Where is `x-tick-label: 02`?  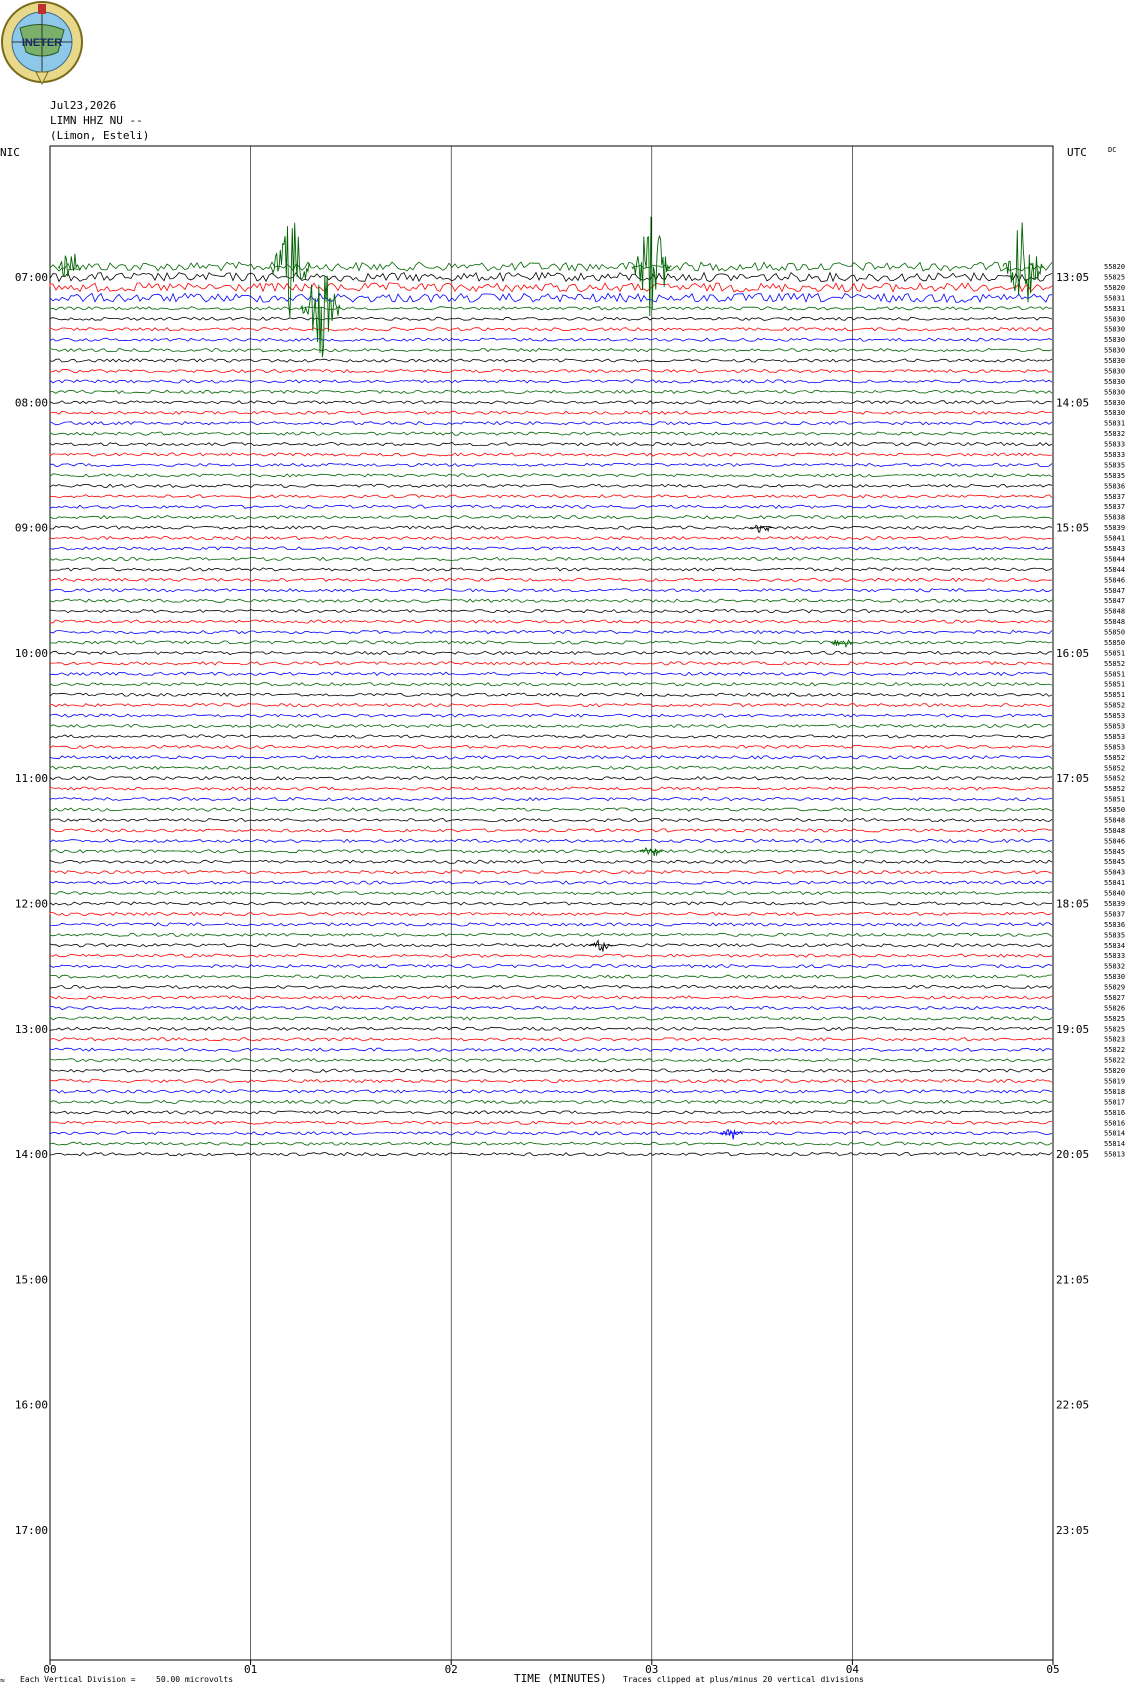
x-tick-label: 02 is located at coordinates (451, 1669).